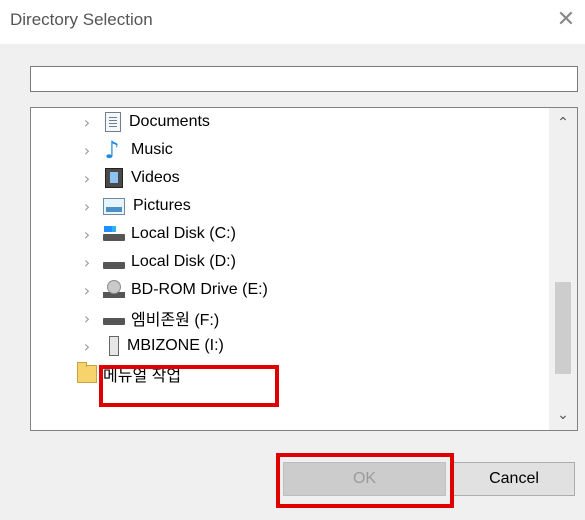  I want to click on tree-item-label: Videos, so click(155, 177).